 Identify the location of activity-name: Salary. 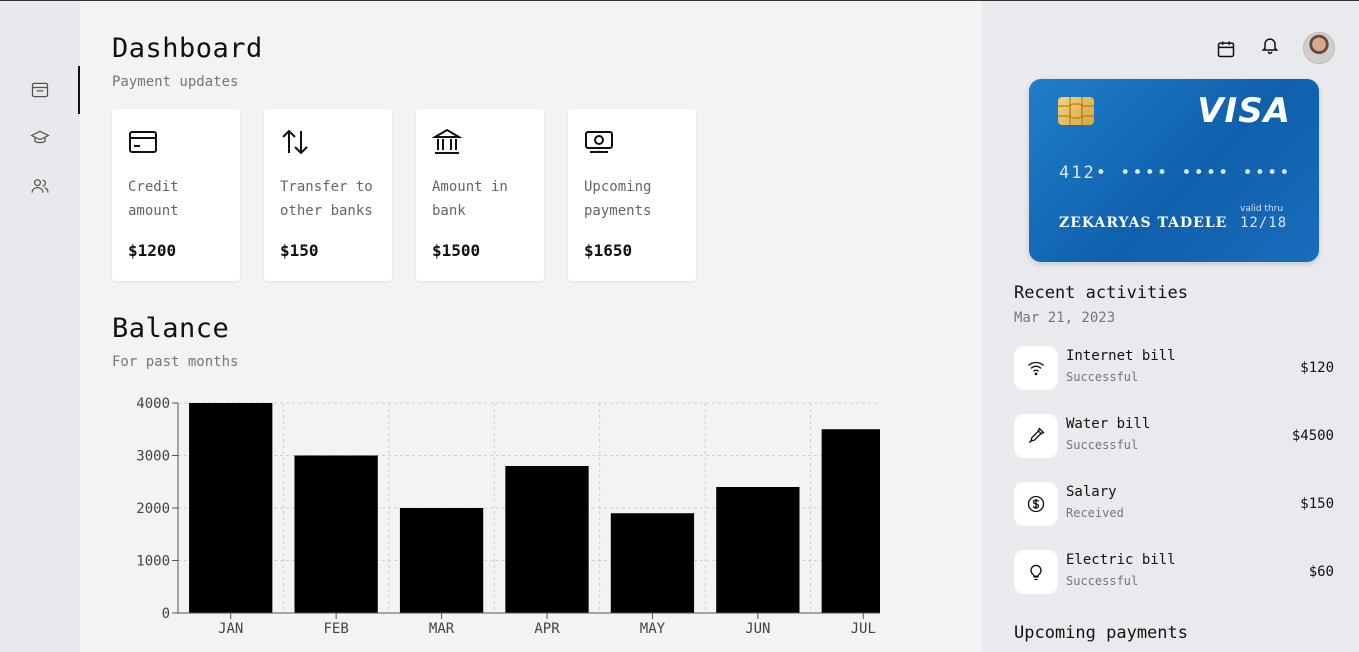
(1091, 492).